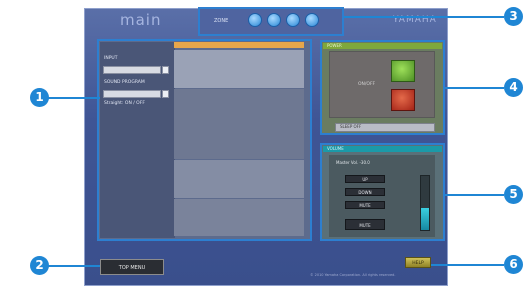  Describe the element at coordinates (474, 88) in the screenshot. I see `callout-4-leader` at that location.